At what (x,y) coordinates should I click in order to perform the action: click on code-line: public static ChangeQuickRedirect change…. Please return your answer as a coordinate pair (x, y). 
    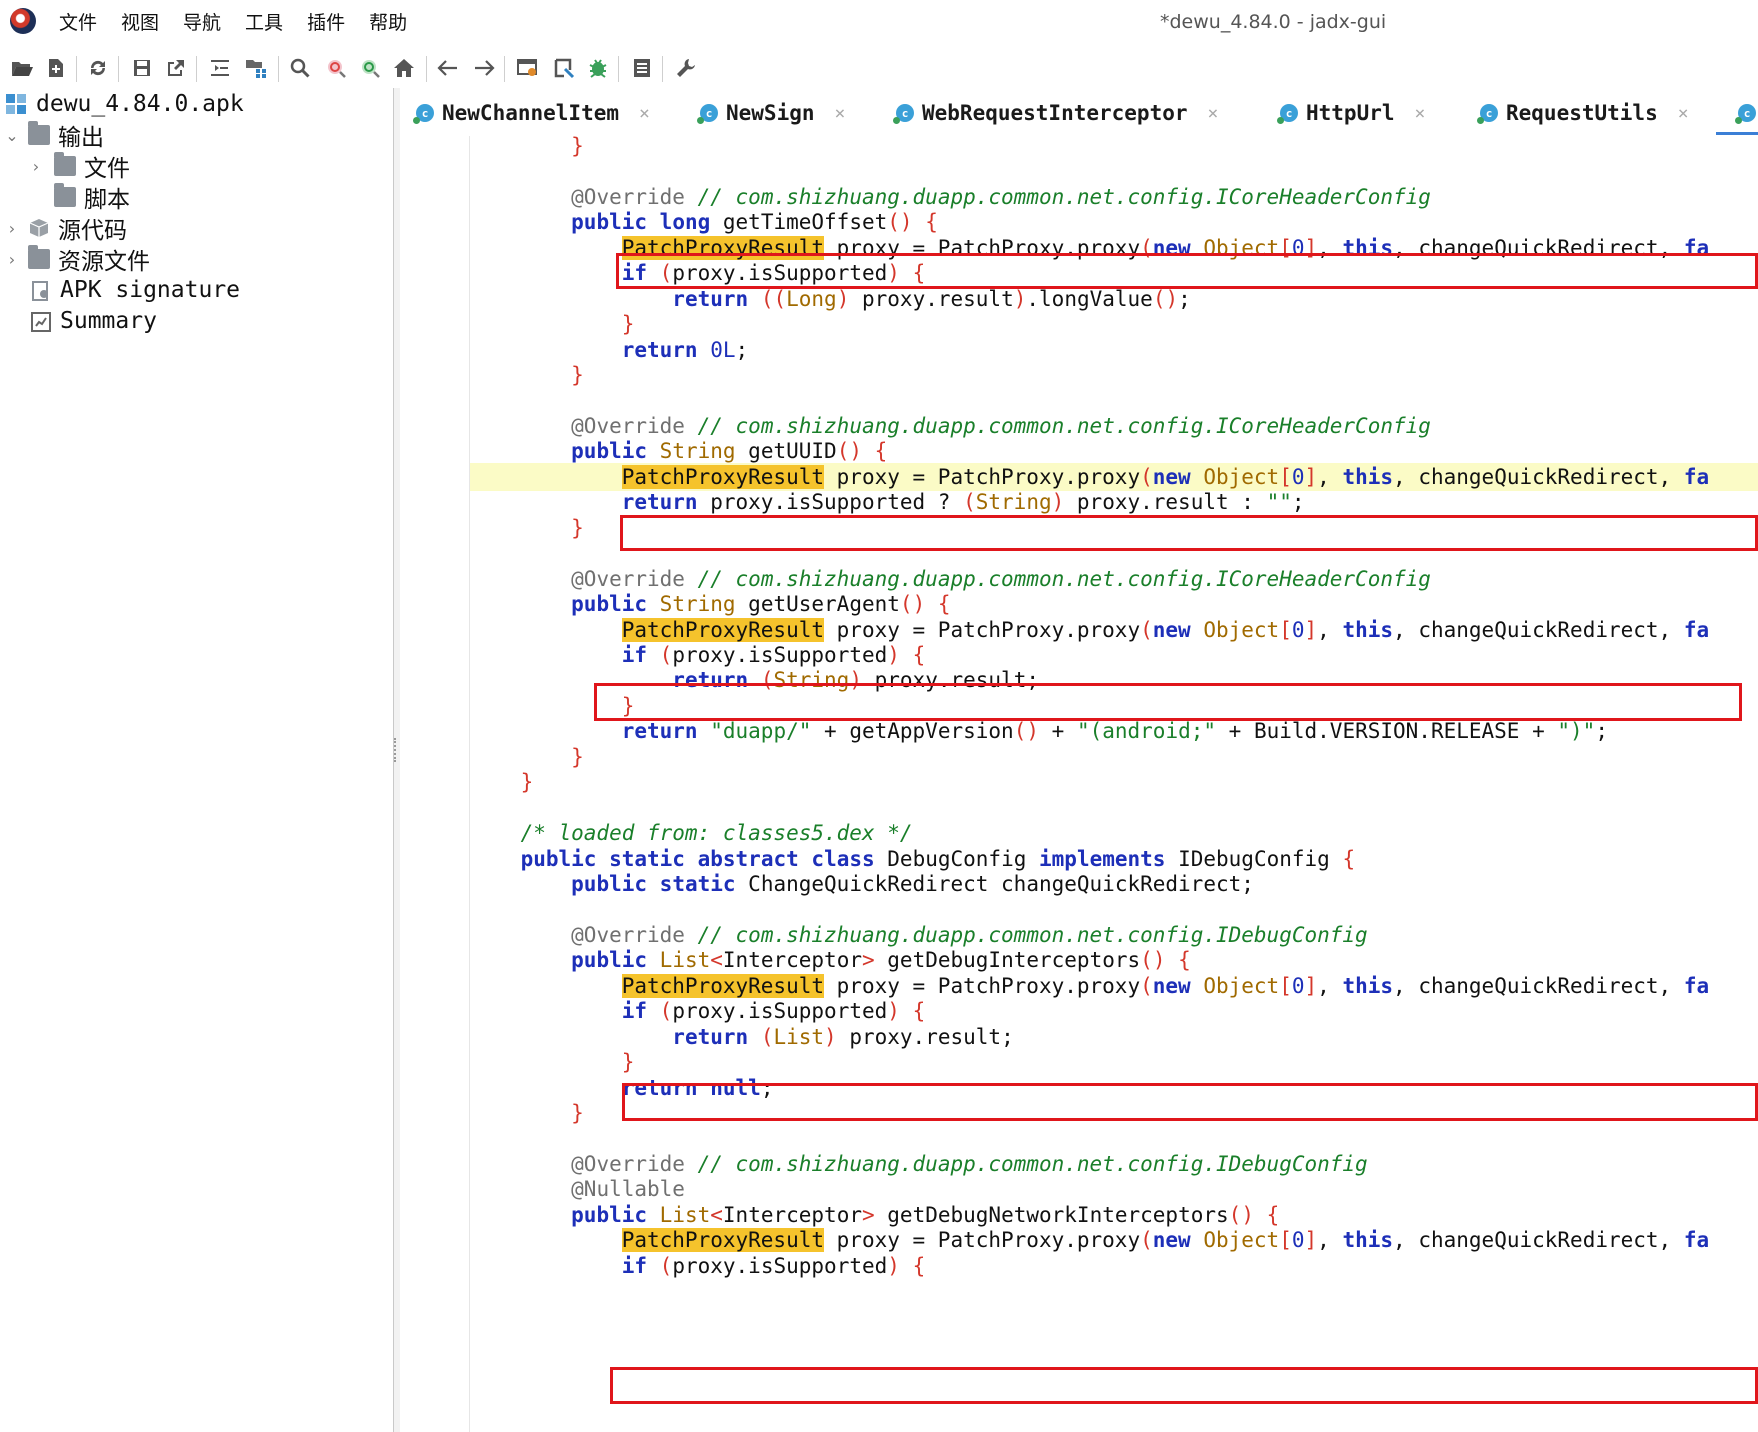
    Looking at the image, I should click on (862, 884).